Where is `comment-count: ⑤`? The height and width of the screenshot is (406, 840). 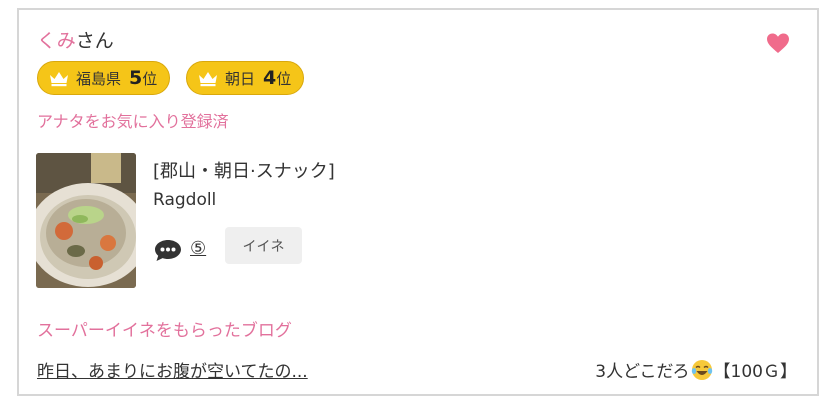
comment-count: ⑤ is located at coordinates (198, 248).